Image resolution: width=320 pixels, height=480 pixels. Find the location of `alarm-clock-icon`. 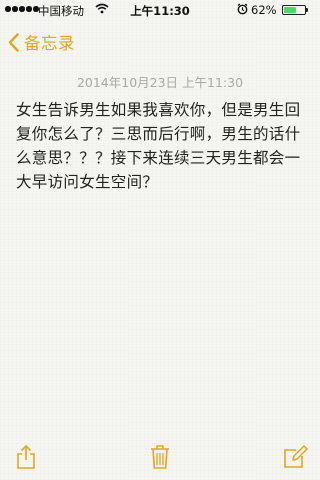

alarm-clock-icon is located at coordinates (242, 10).